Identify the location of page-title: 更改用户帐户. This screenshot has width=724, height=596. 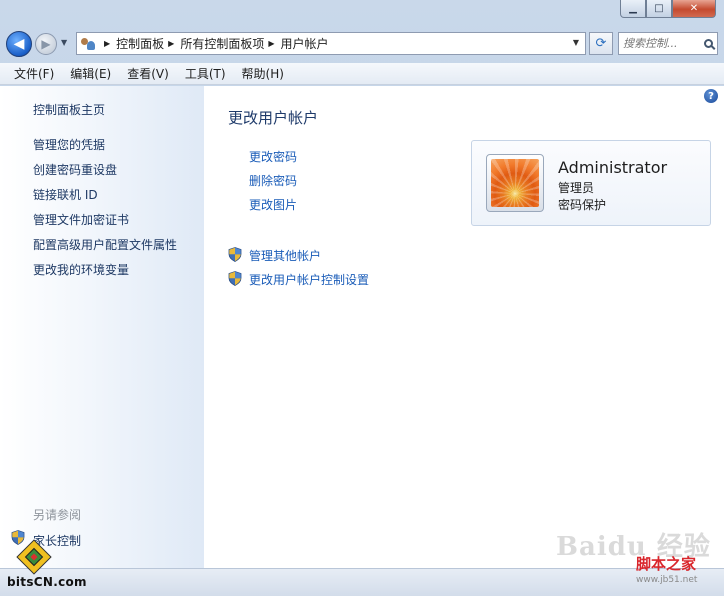
(273, 118).